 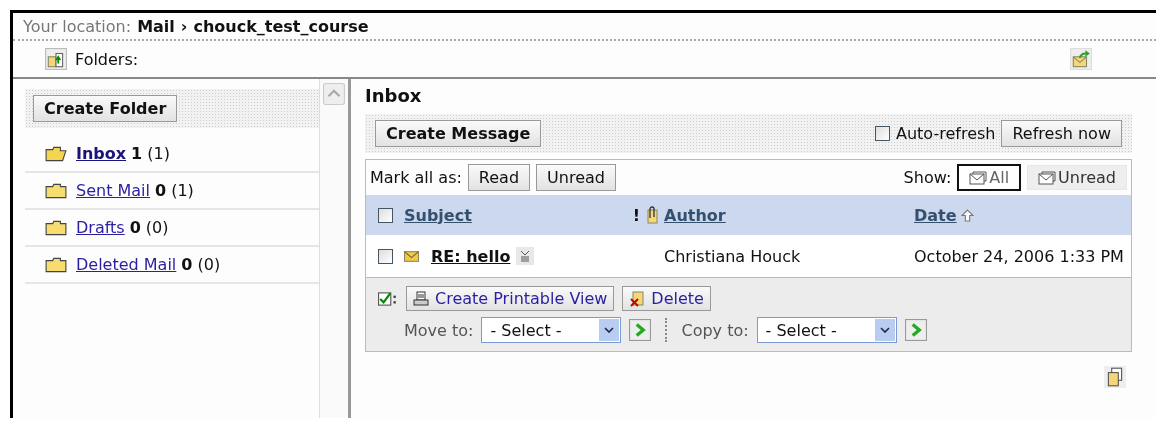 I want to click on select-all-checkbox, so click(x=385, y=215).